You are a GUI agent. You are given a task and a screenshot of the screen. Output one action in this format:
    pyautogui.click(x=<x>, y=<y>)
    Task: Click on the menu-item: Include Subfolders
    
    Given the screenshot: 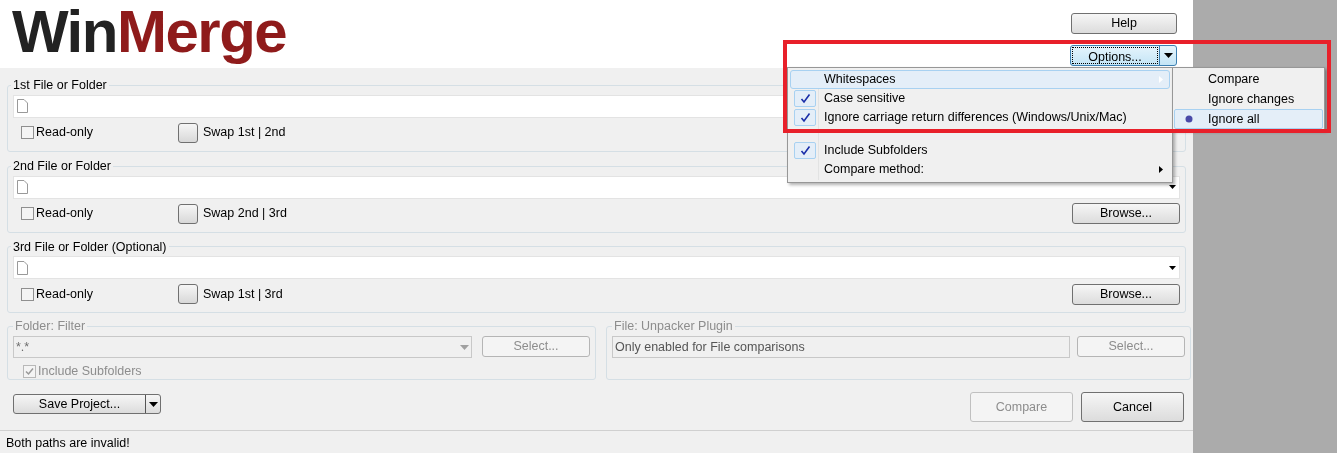 What is the action you would take?
    pyautogui.click(x=980, y=150)
    